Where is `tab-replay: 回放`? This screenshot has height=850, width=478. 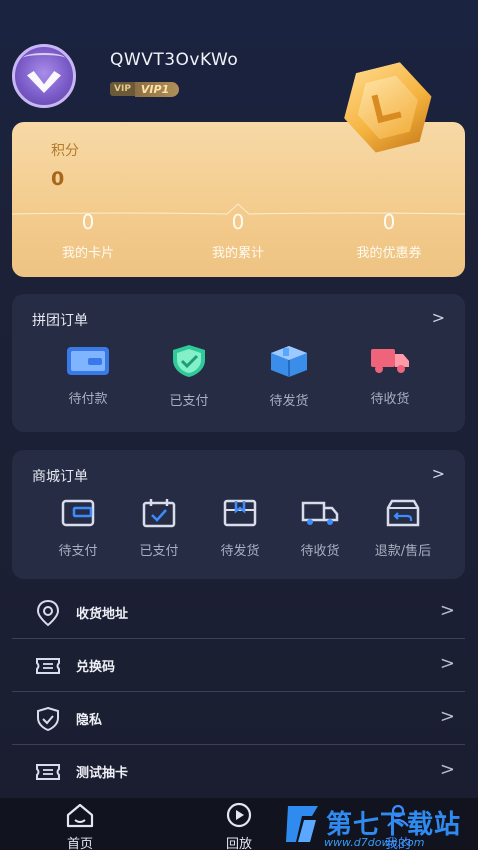 tab-replay: 回放 is located at coordinates (239, 826).